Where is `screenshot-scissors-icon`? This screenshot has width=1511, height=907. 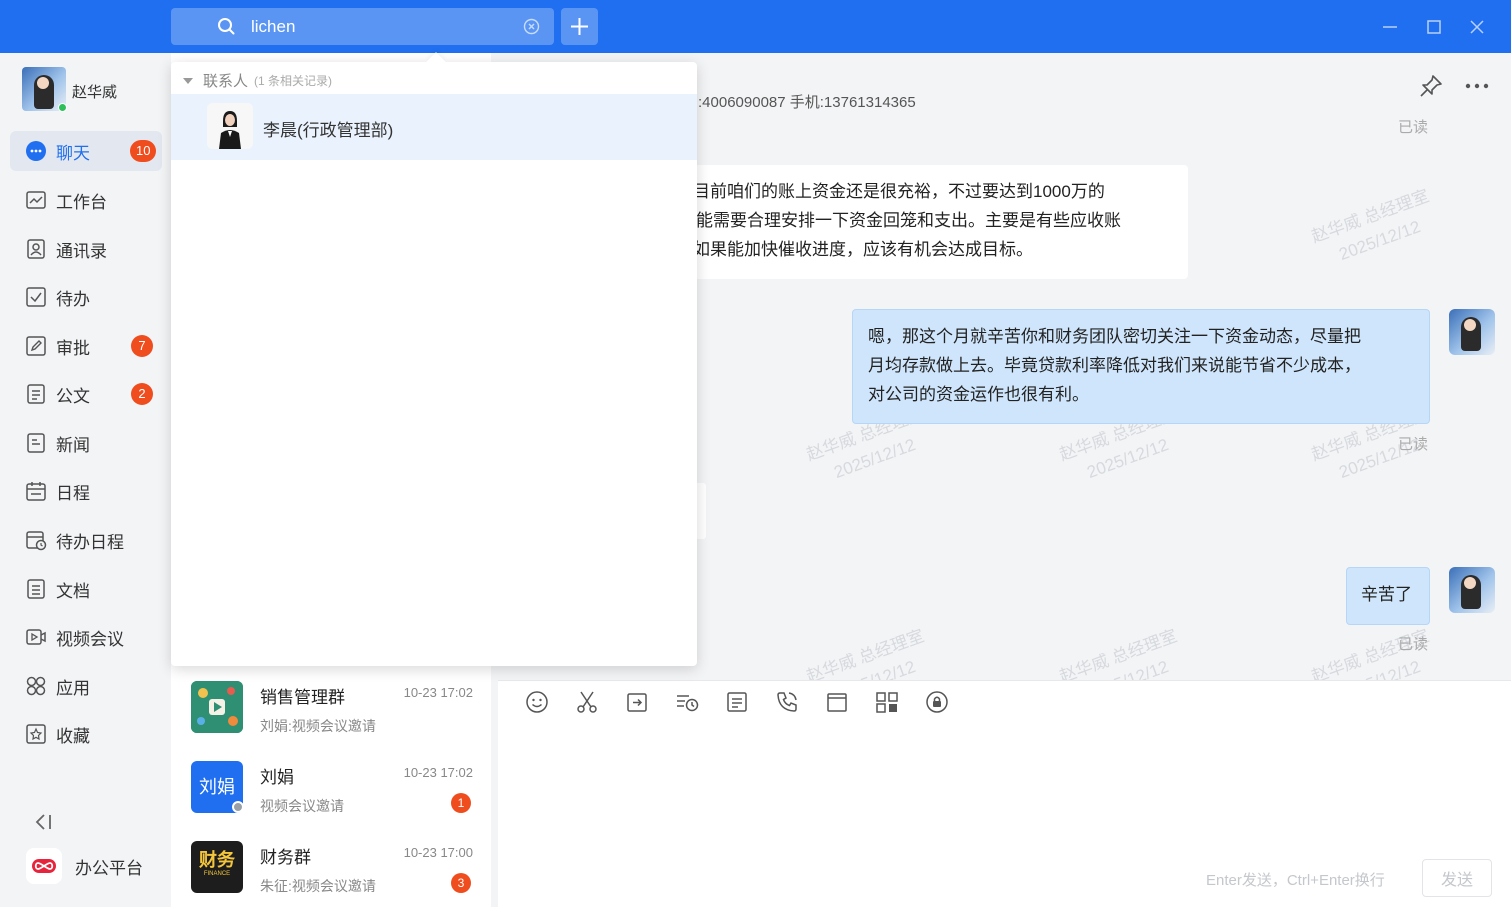 screenshot-scissors-icon is located at coordinates (587, 702).